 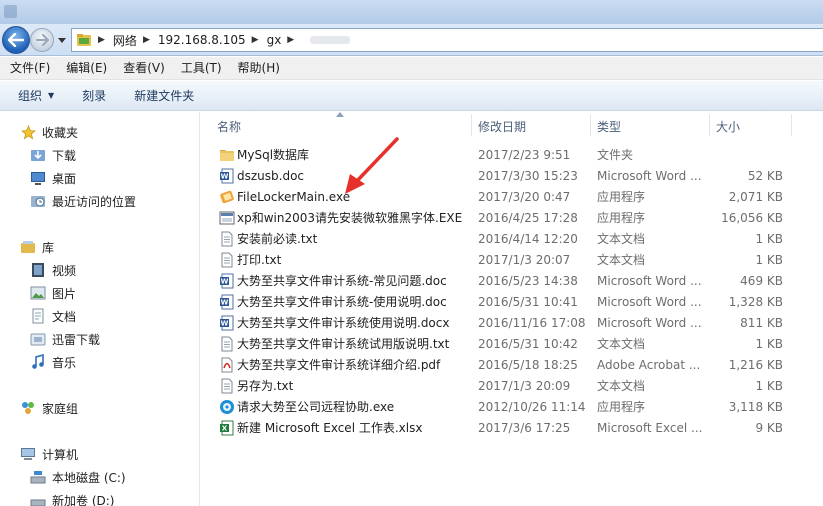 What do you see at coordinates (728, 126) in the screenshot?
I see `column-header-size: 大小` at bounding box center [728, 126].